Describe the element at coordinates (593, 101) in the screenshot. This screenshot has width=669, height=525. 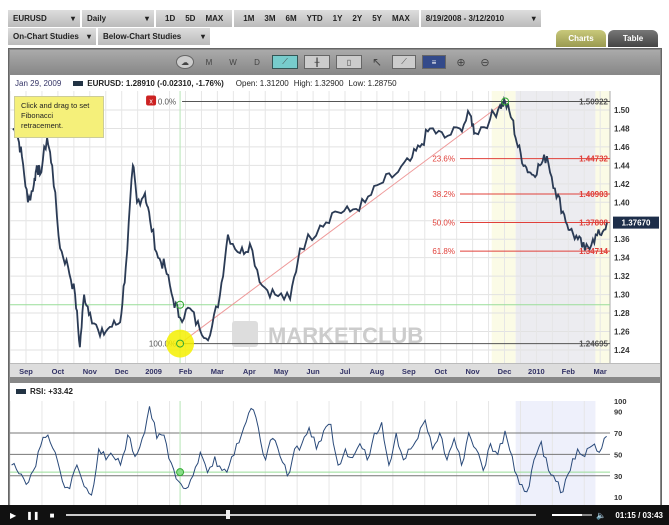
I see `fib-level-price: 1.50922` at that location.